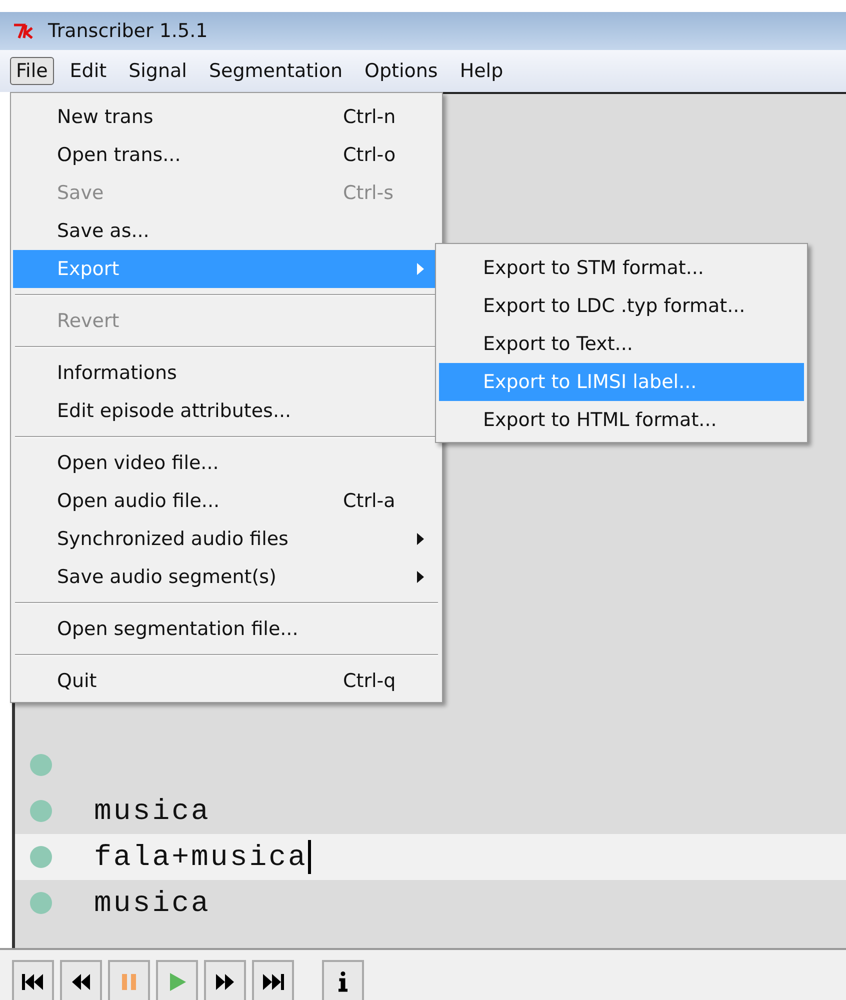 This screenshot has height=1000, width=846. I want to click on menu-entry: Quit Ctrl-q, so click(226, 681).